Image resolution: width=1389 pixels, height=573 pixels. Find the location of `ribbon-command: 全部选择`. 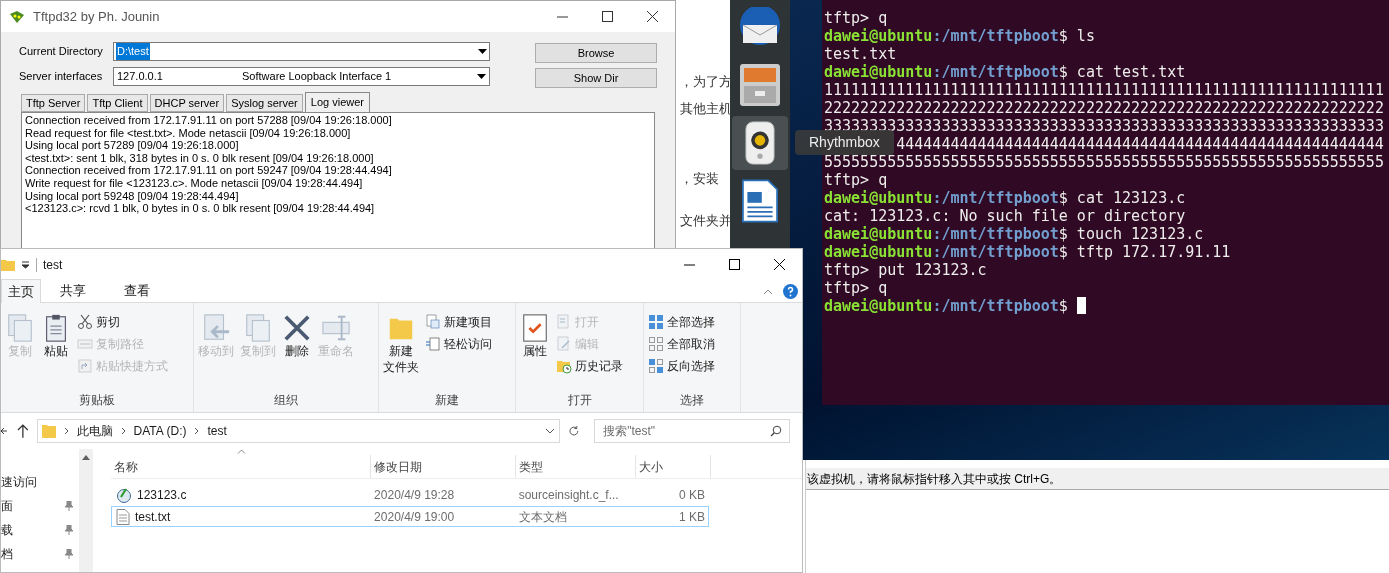

ribbon-command: 全部选择 is located at coordinates (681, 322).